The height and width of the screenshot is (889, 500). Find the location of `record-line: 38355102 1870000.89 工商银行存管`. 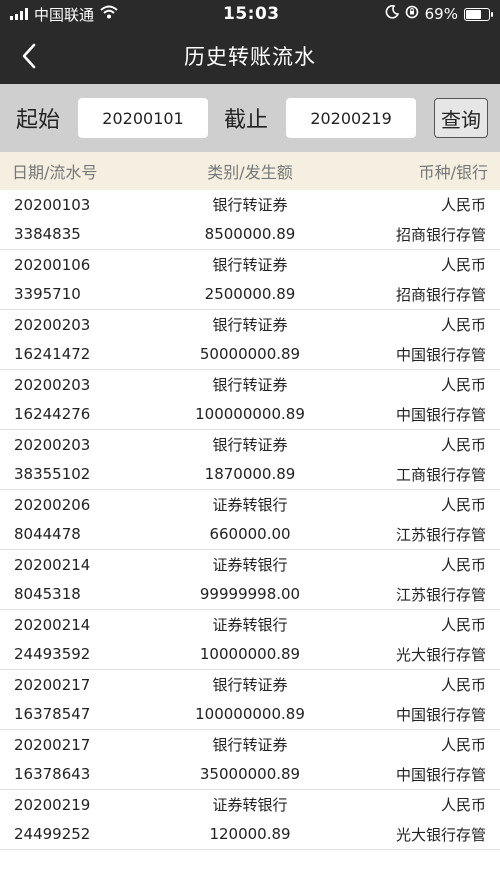

record-line: 38355102 1870000.89 工商银行存管 is located at coordinates (250, 475).